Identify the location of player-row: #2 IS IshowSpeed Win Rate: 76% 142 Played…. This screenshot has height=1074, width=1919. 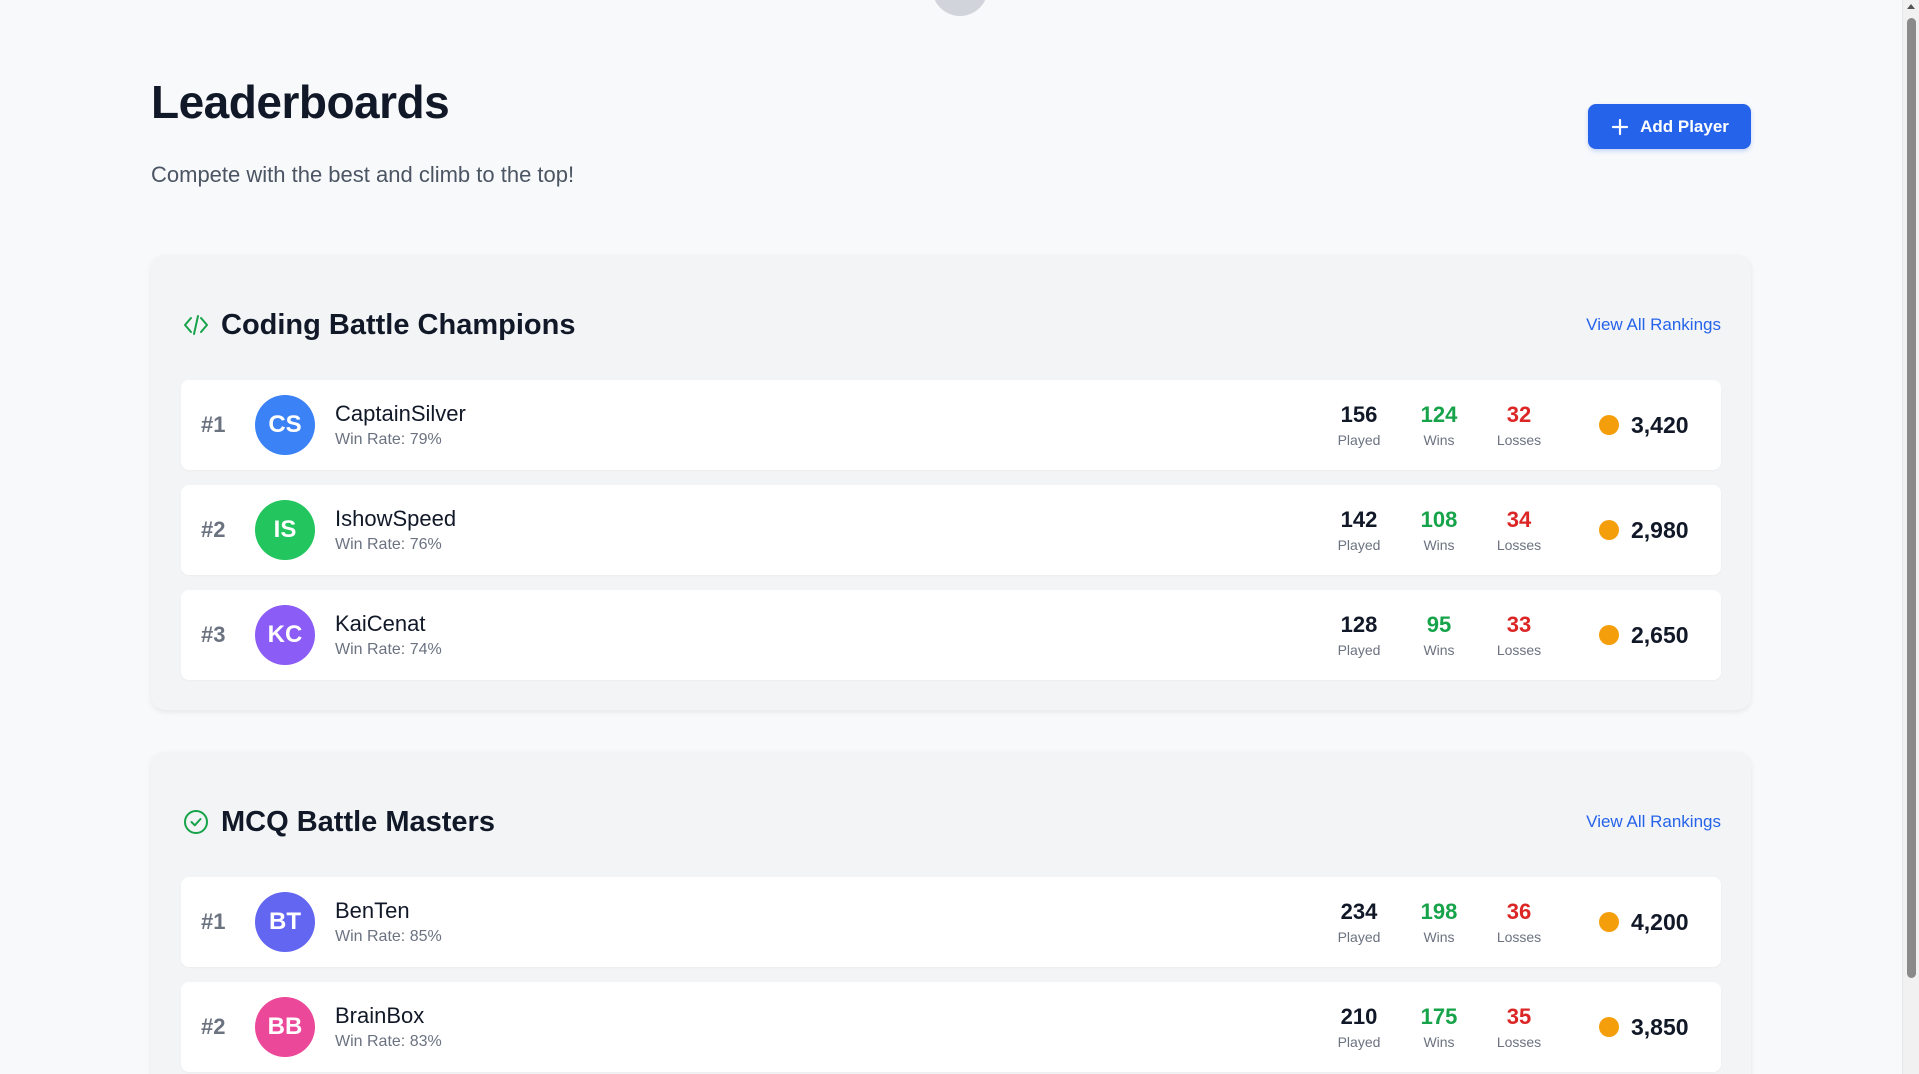
(951, 530).